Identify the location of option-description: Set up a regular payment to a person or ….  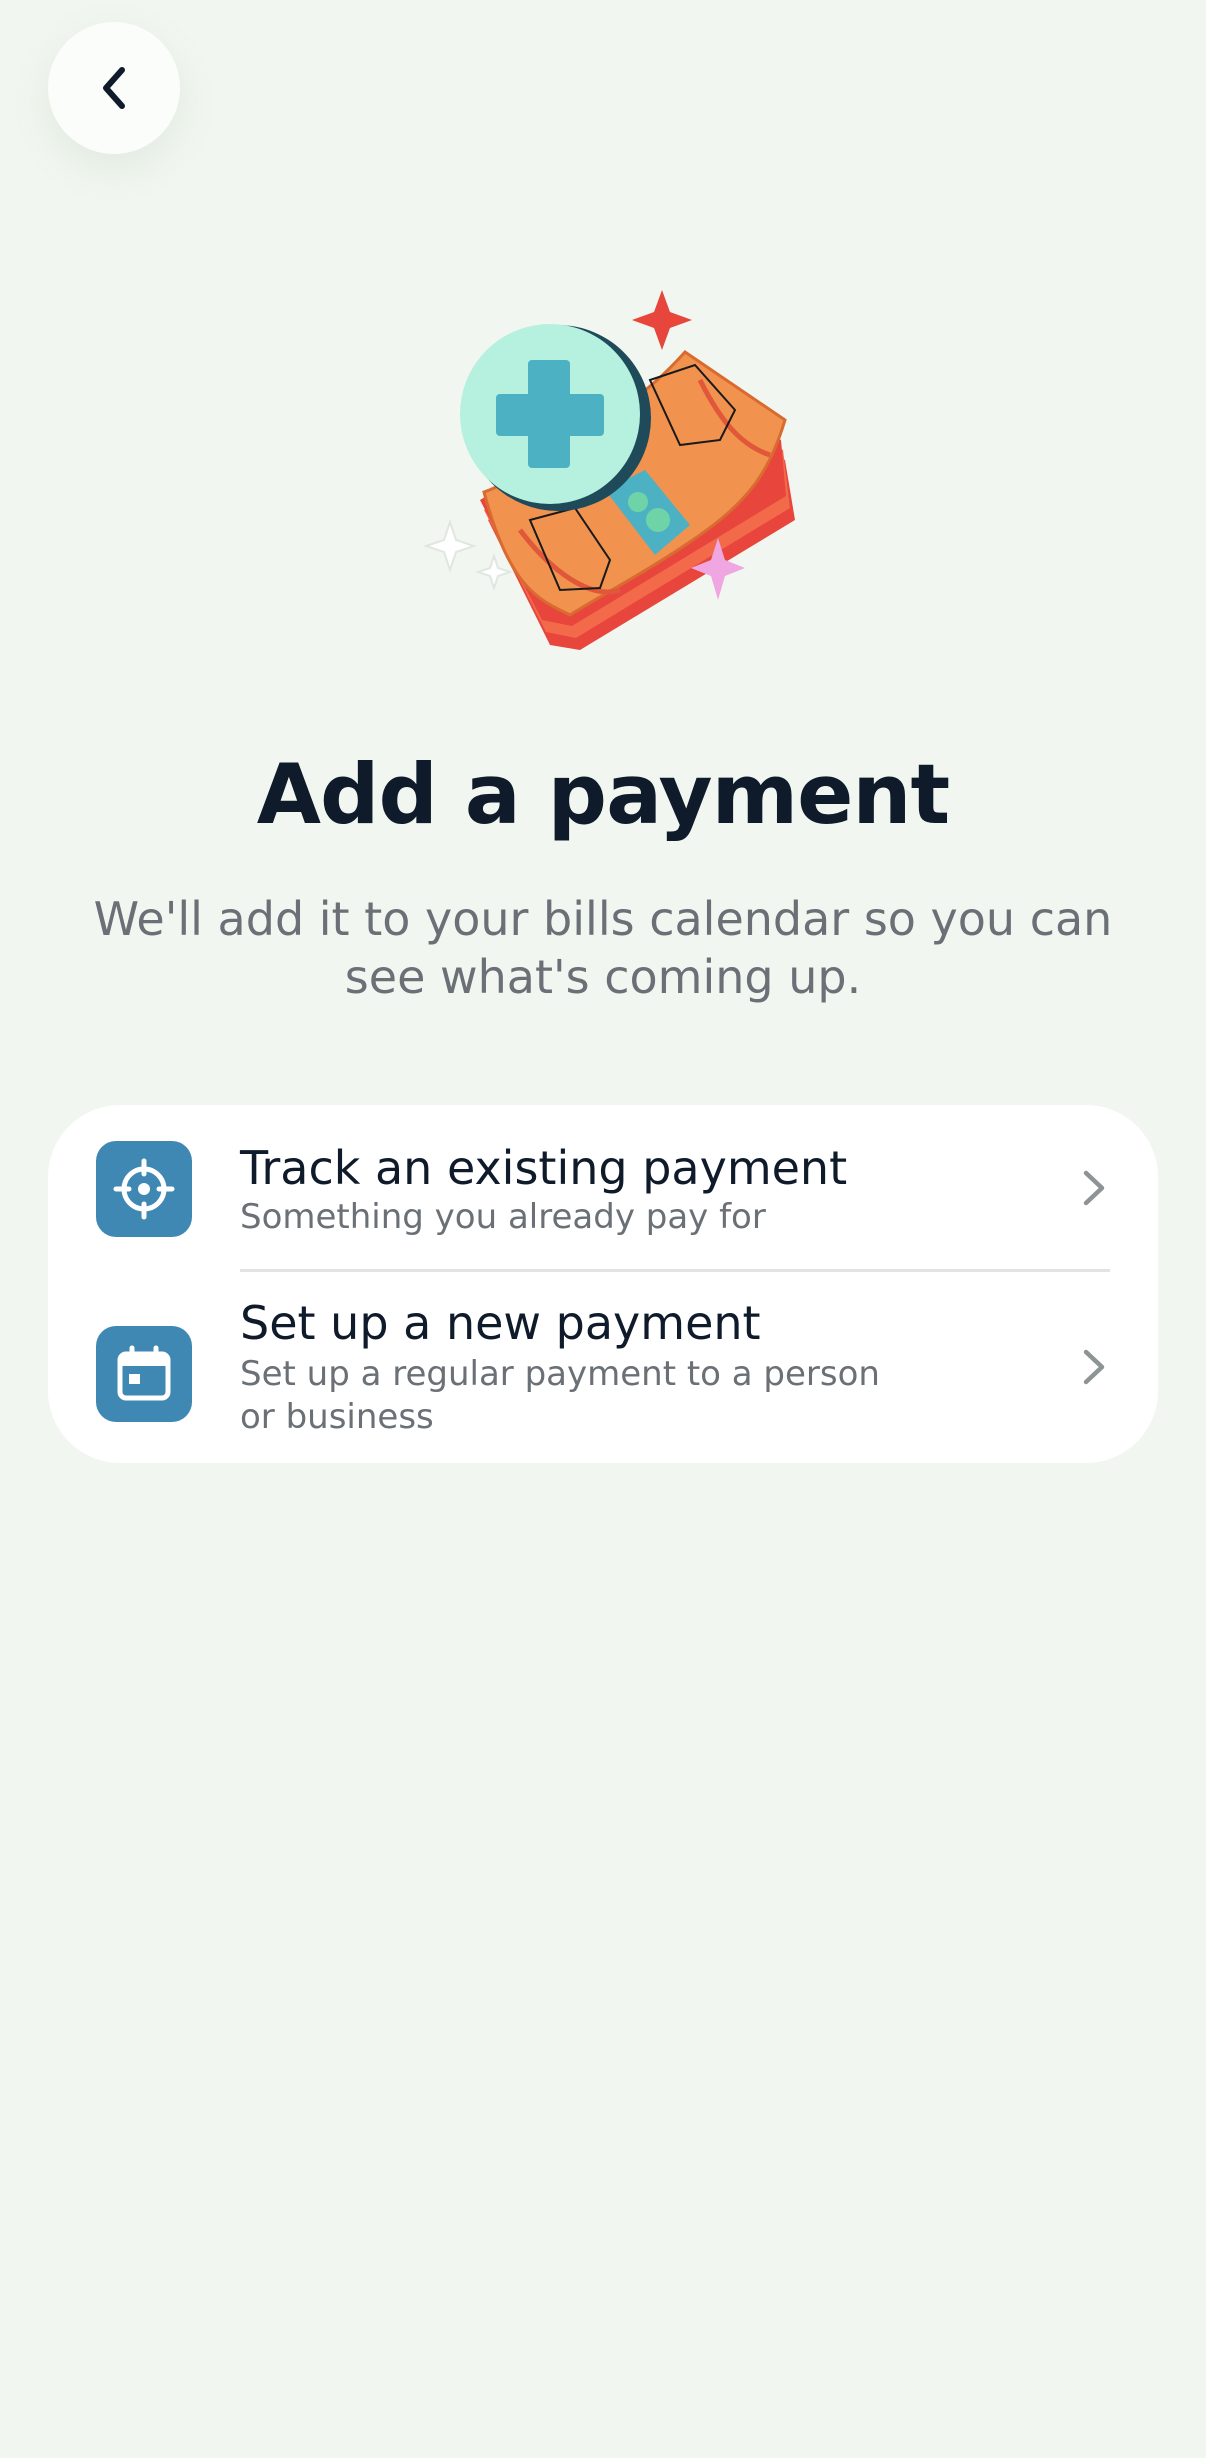
(560, 1395).